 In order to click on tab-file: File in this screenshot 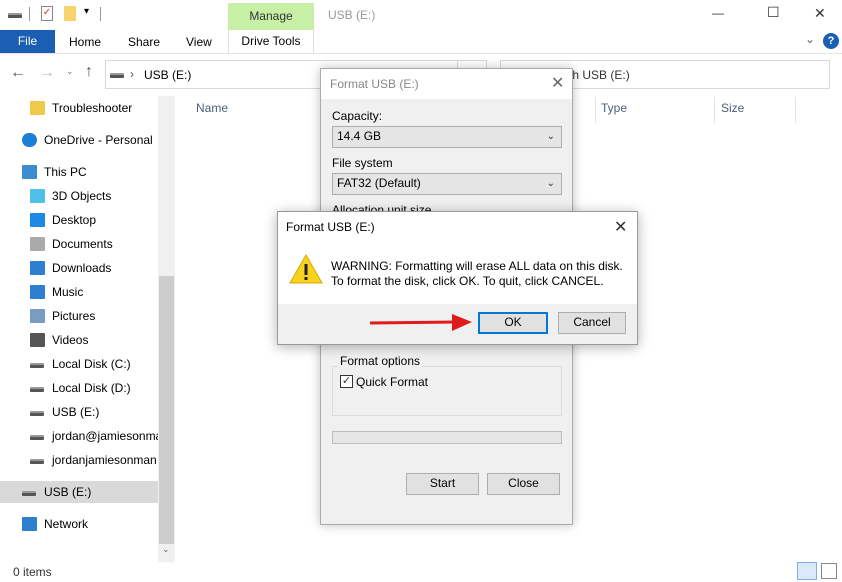, I will do `click(27, 41)`.